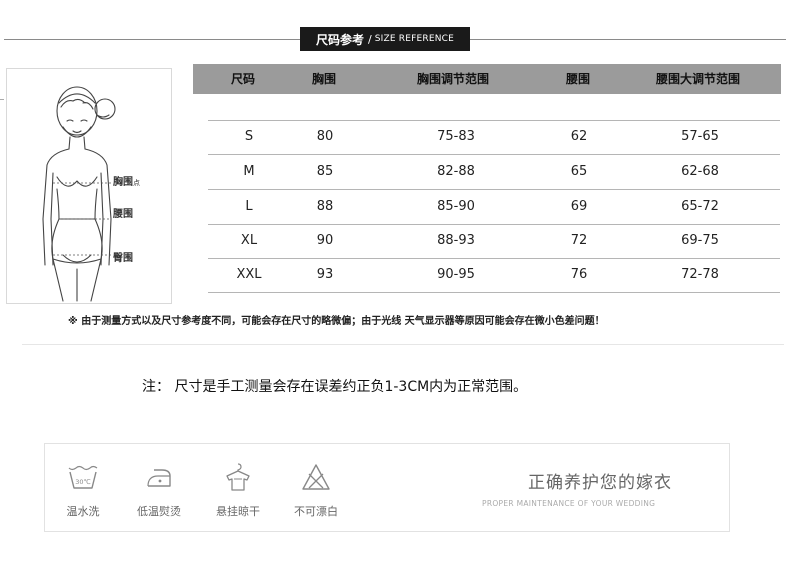 The height and width of the screenshot is (586, 790). Describe the element at coordinates (569, 503) in the screenshot. I see `care-subtitle: PROPER MAINTENANCE OF YOUR WEDDING` at that location.